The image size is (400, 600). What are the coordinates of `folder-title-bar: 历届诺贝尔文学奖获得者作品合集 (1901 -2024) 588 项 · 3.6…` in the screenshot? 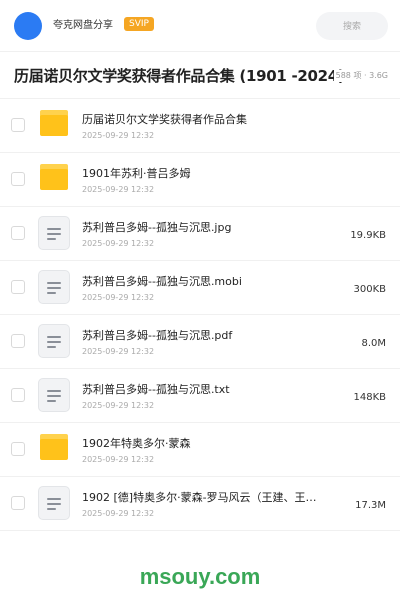 It's located at (200, 75).